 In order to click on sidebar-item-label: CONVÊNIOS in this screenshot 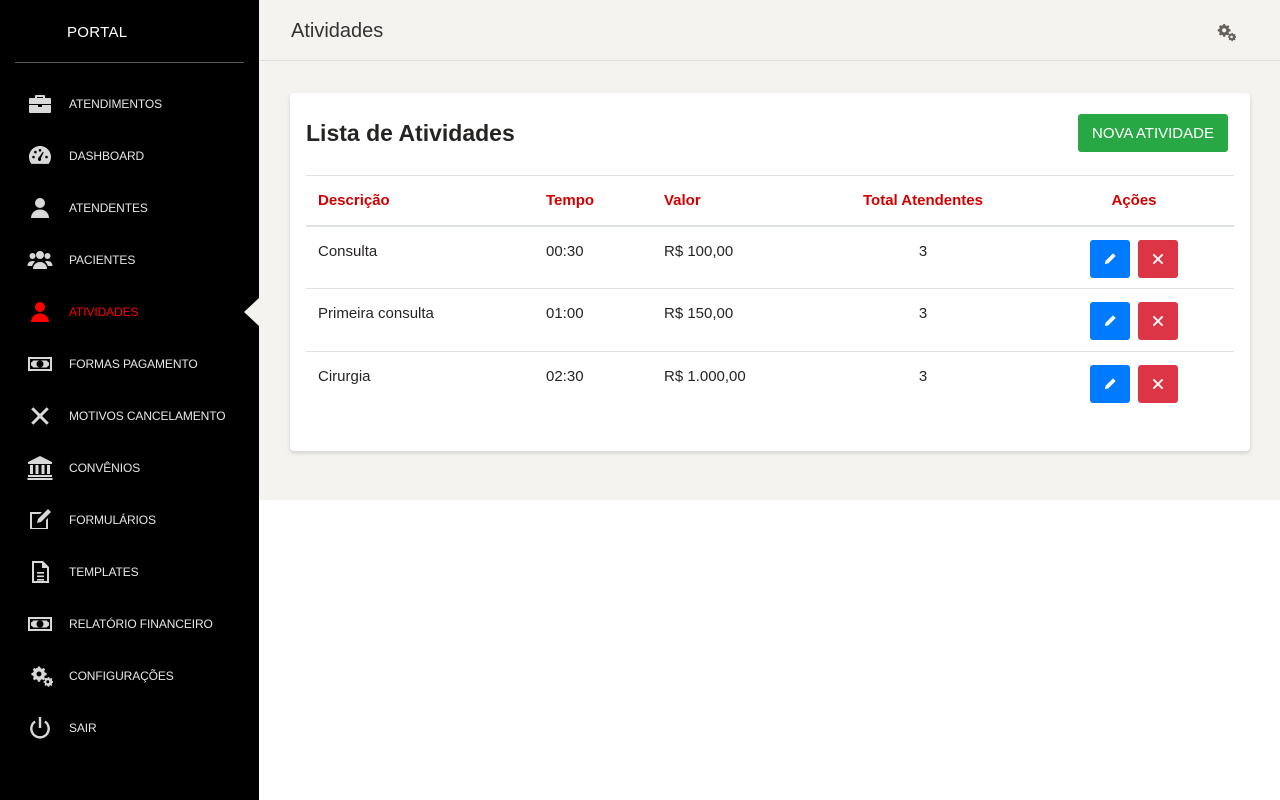, I will do `click(105, 468)`.